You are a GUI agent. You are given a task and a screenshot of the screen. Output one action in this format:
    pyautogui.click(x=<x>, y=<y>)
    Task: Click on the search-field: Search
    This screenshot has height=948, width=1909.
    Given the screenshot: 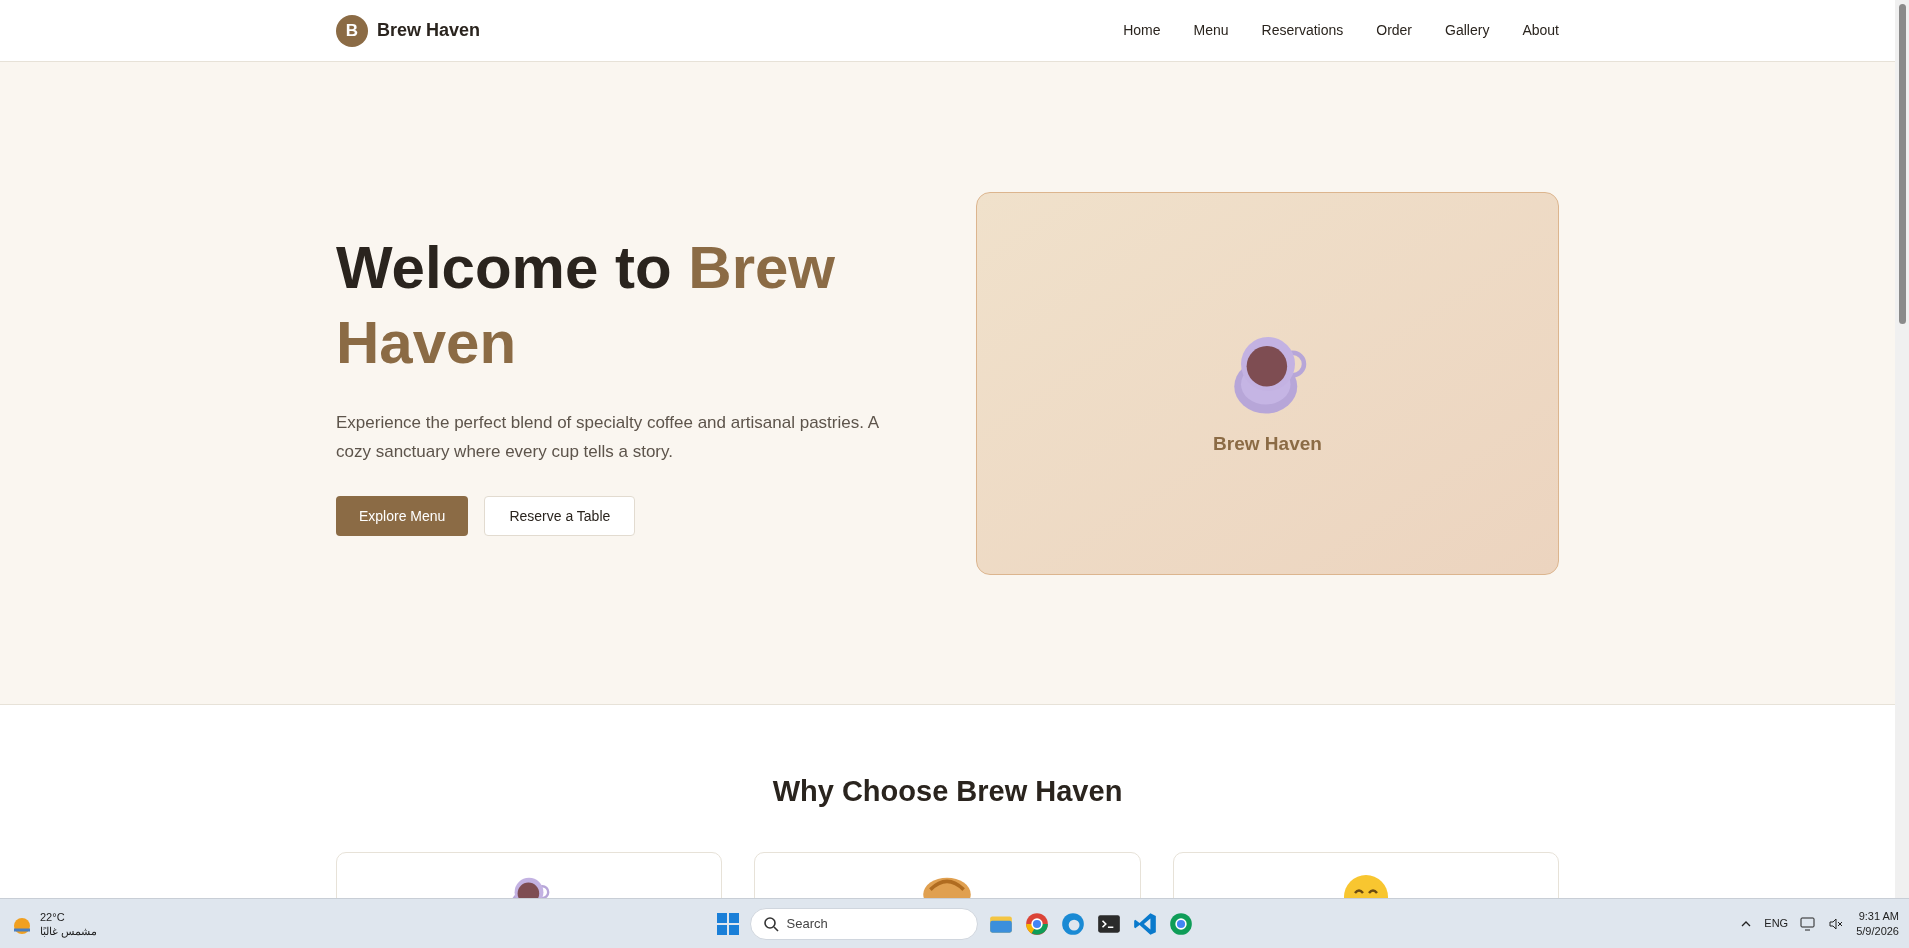 What is the action you would take?
    pyautogui.click(x=863, y=923)
    